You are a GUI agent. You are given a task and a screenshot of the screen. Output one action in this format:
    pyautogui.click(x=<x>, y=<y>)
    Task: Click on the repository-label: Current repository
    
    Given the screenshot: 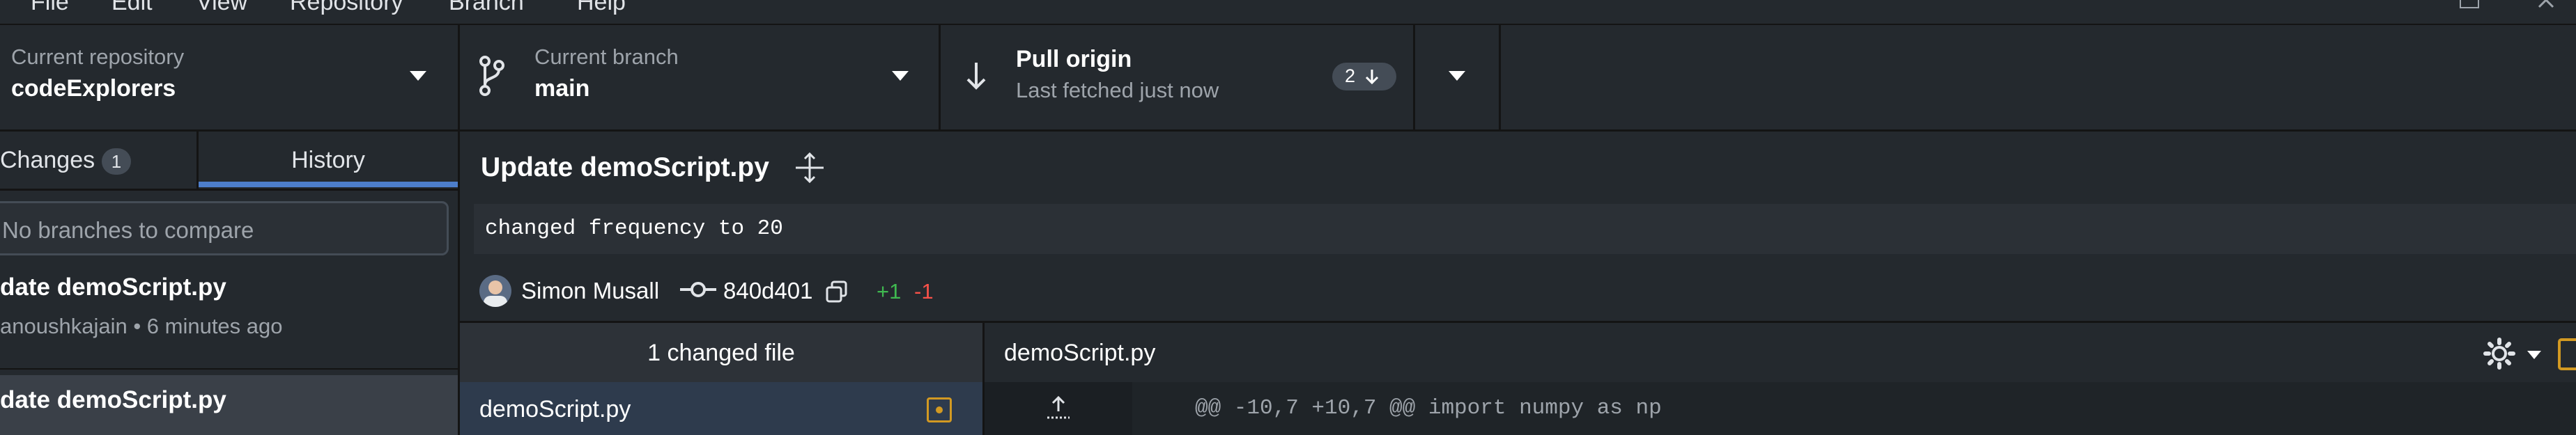 What is the action you would take?
    pyautogui.click(x=98, y=57)
    